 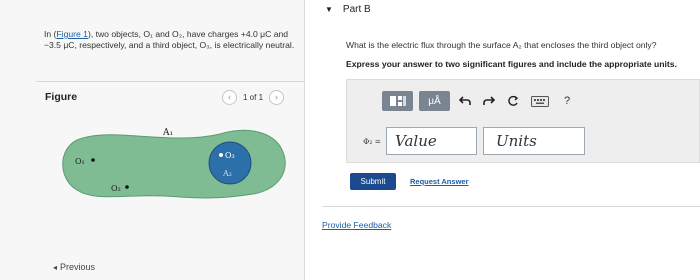 I want to click on figure-label: Figure, so click(x=61, y=97).